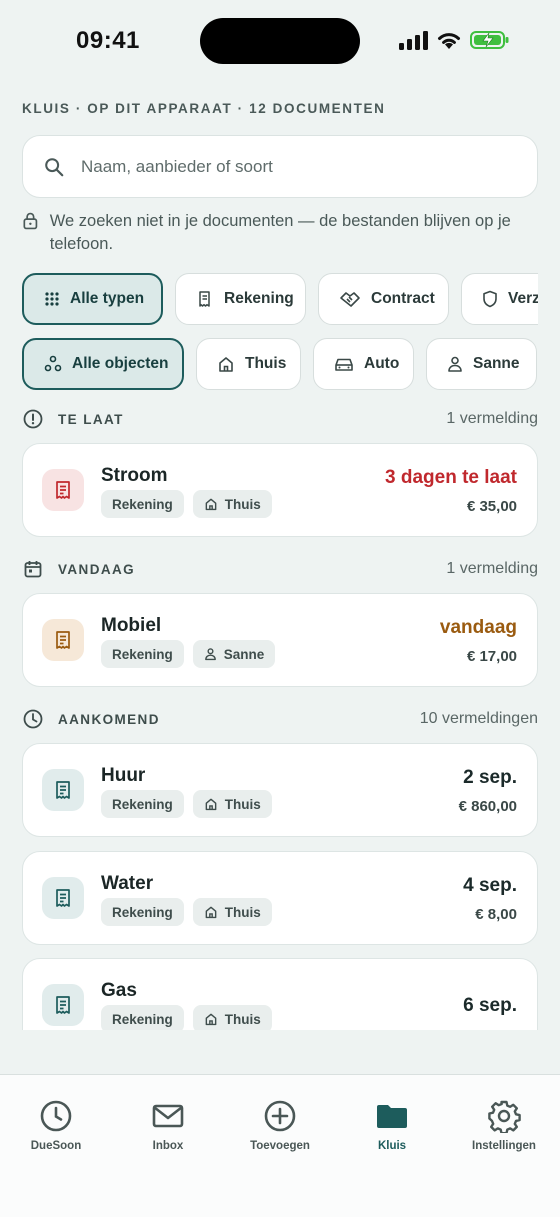  I want to click on section-header-today: VANDAAG 1 vermelding, so click(280, 569).